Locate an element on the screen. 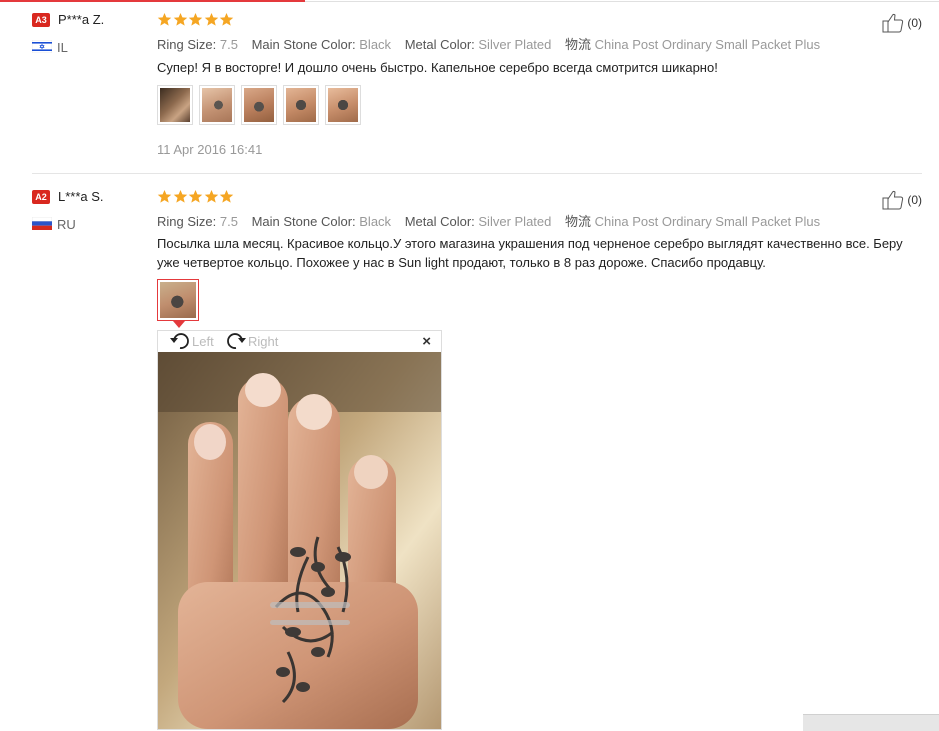 The height and width of the screenshot is (731, 939). close-button: × is located at coordinates (426, 341).